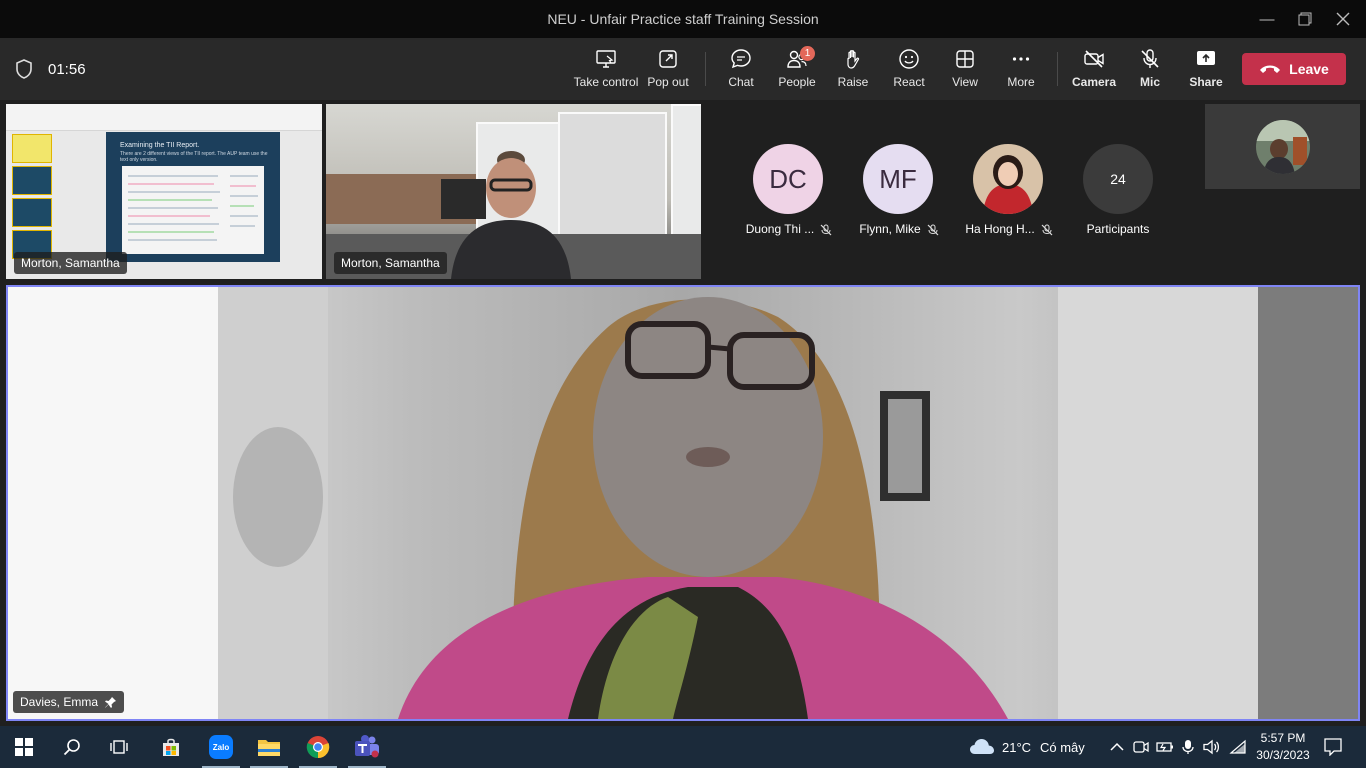 This screenshot has width=1366, height=768. I want to click on participant-name-tag: Morton, Samantha, so click(390, 263).